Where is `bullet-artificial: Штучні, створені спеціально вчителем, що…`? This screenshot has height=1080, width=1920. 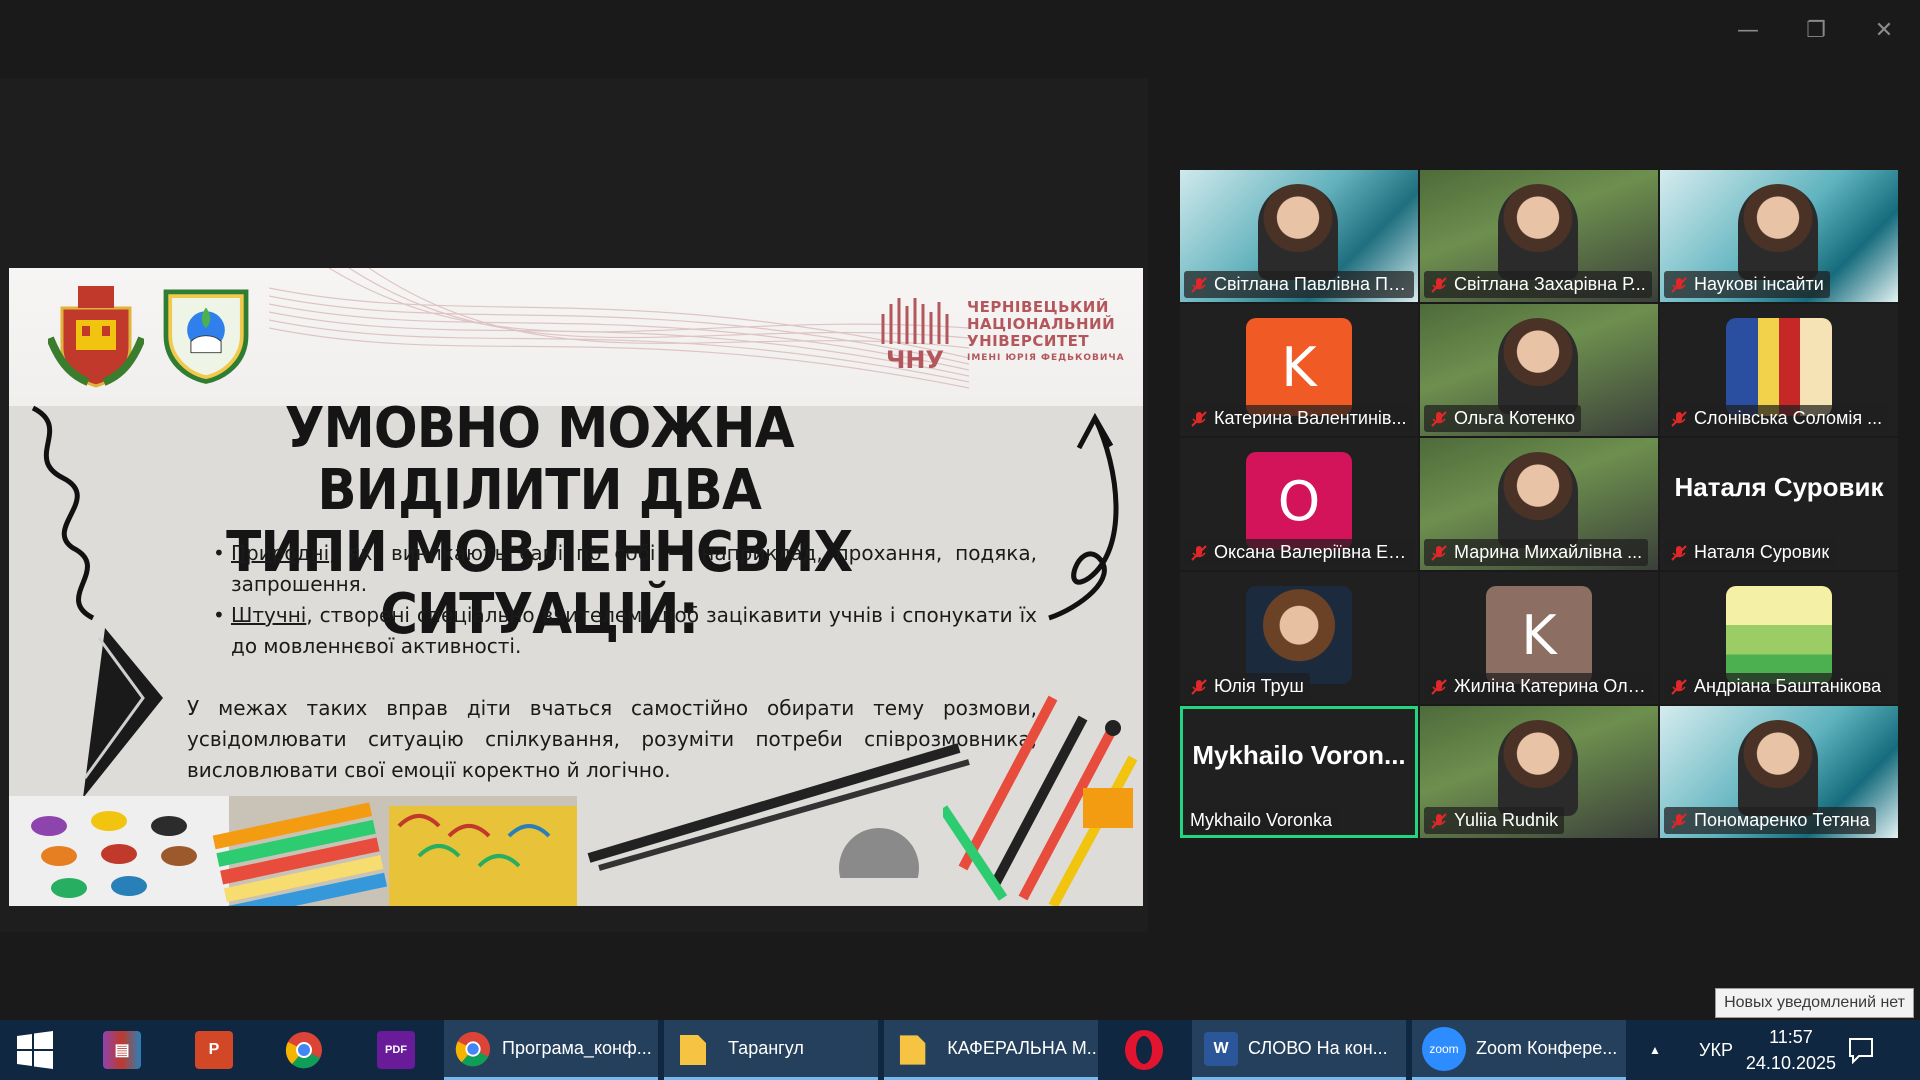 bullet-artificial: Штучні, створені спеціально вчителем, що… is located at coordinates (625, 631).